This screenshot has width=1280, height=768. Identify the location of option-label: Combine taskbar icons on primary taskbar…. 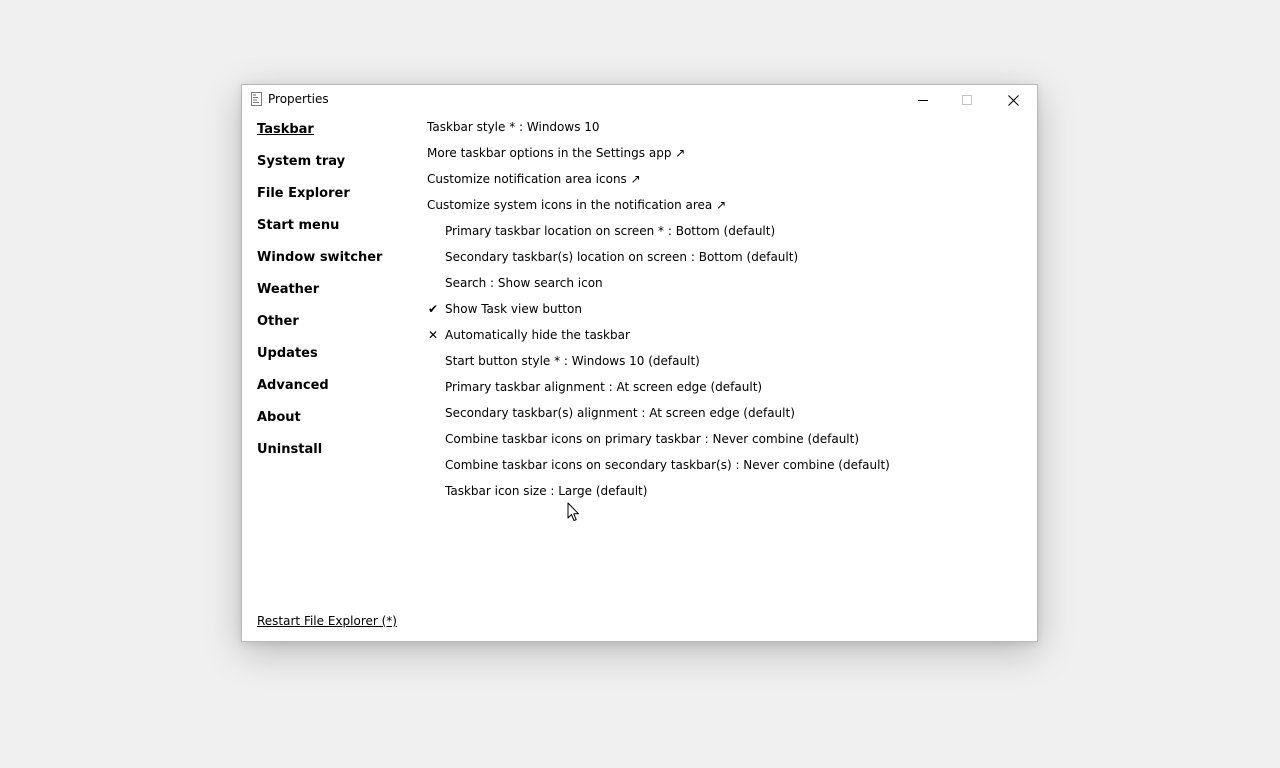
(652, 439).